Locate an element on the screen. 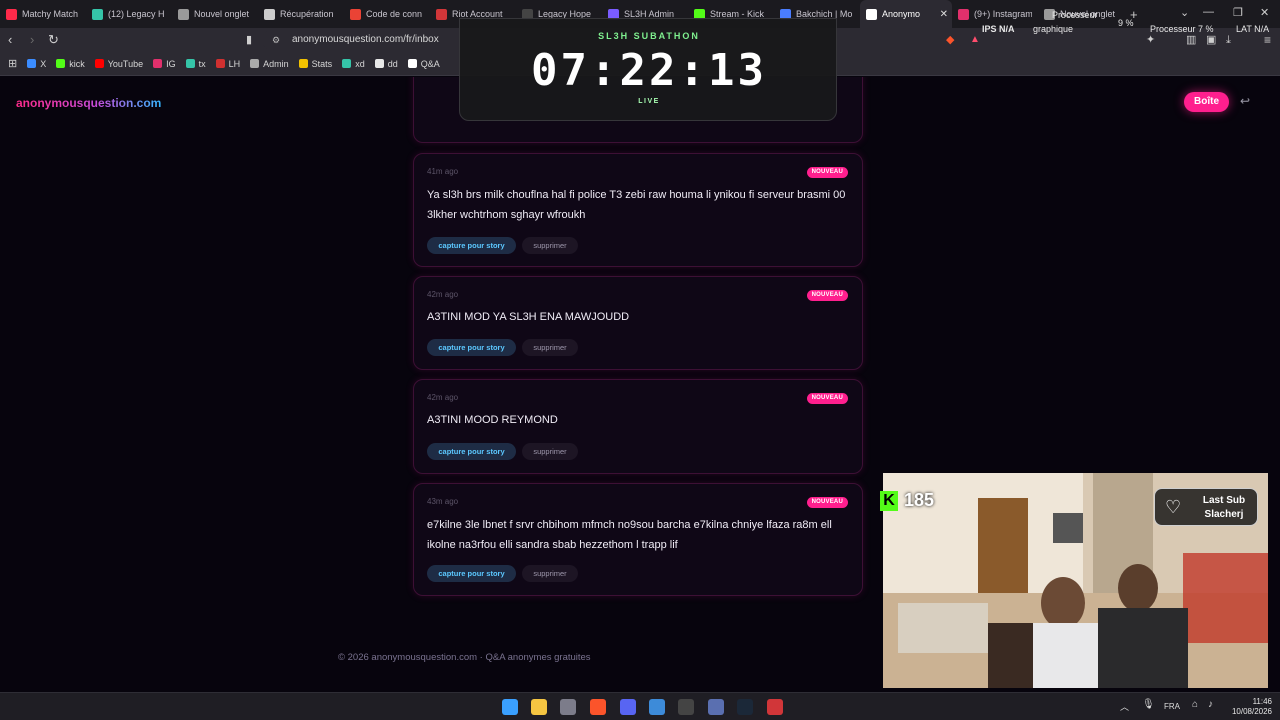 The image size is (1280, 720). browser-tab: Récupération is located at coordinates (301, 14).